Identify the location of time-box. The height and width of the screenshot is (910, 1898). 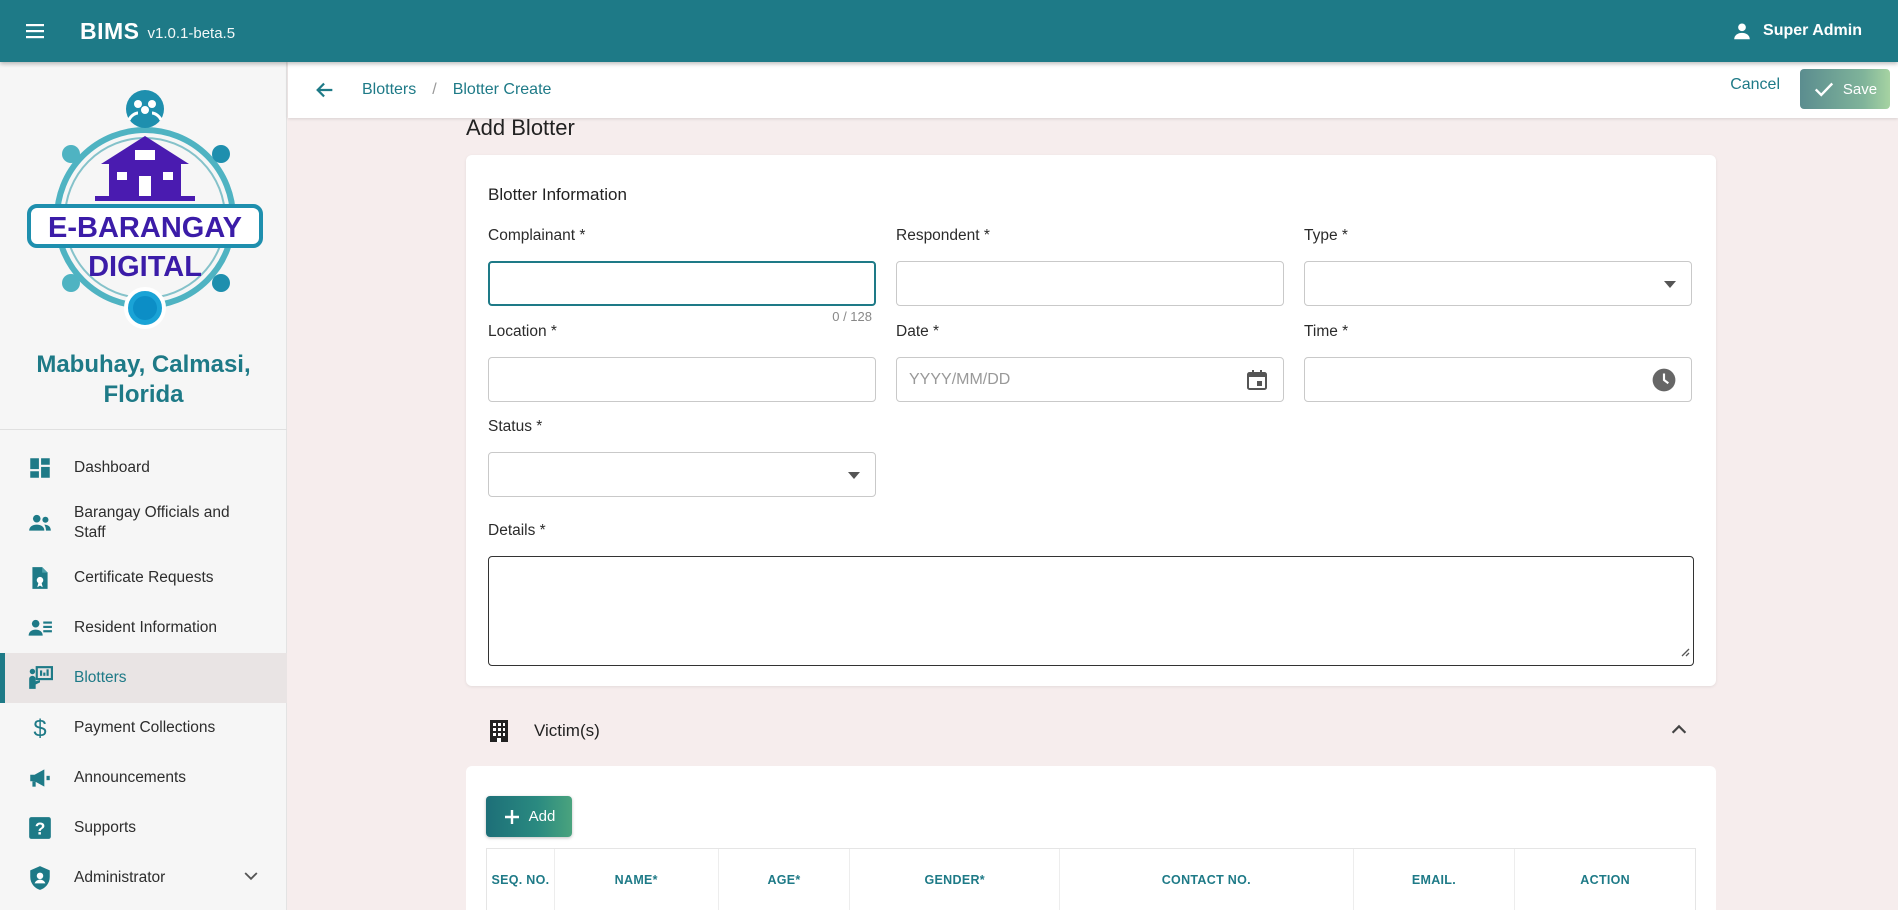
(1498, 379).